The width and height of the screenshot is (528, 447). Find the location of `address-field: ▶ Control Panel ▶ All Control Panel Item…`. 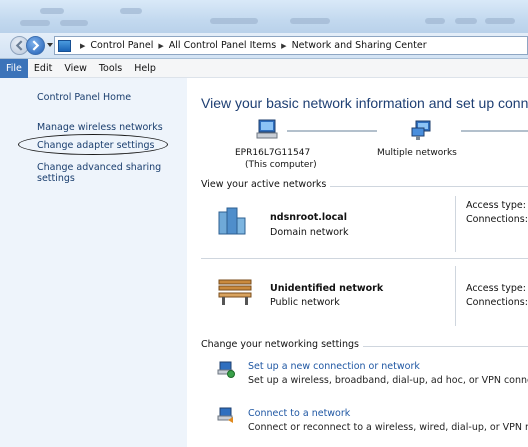

address-field: ▶ Control Panel ▶ All Control Panel Item… is located at coordinates (291, 45).